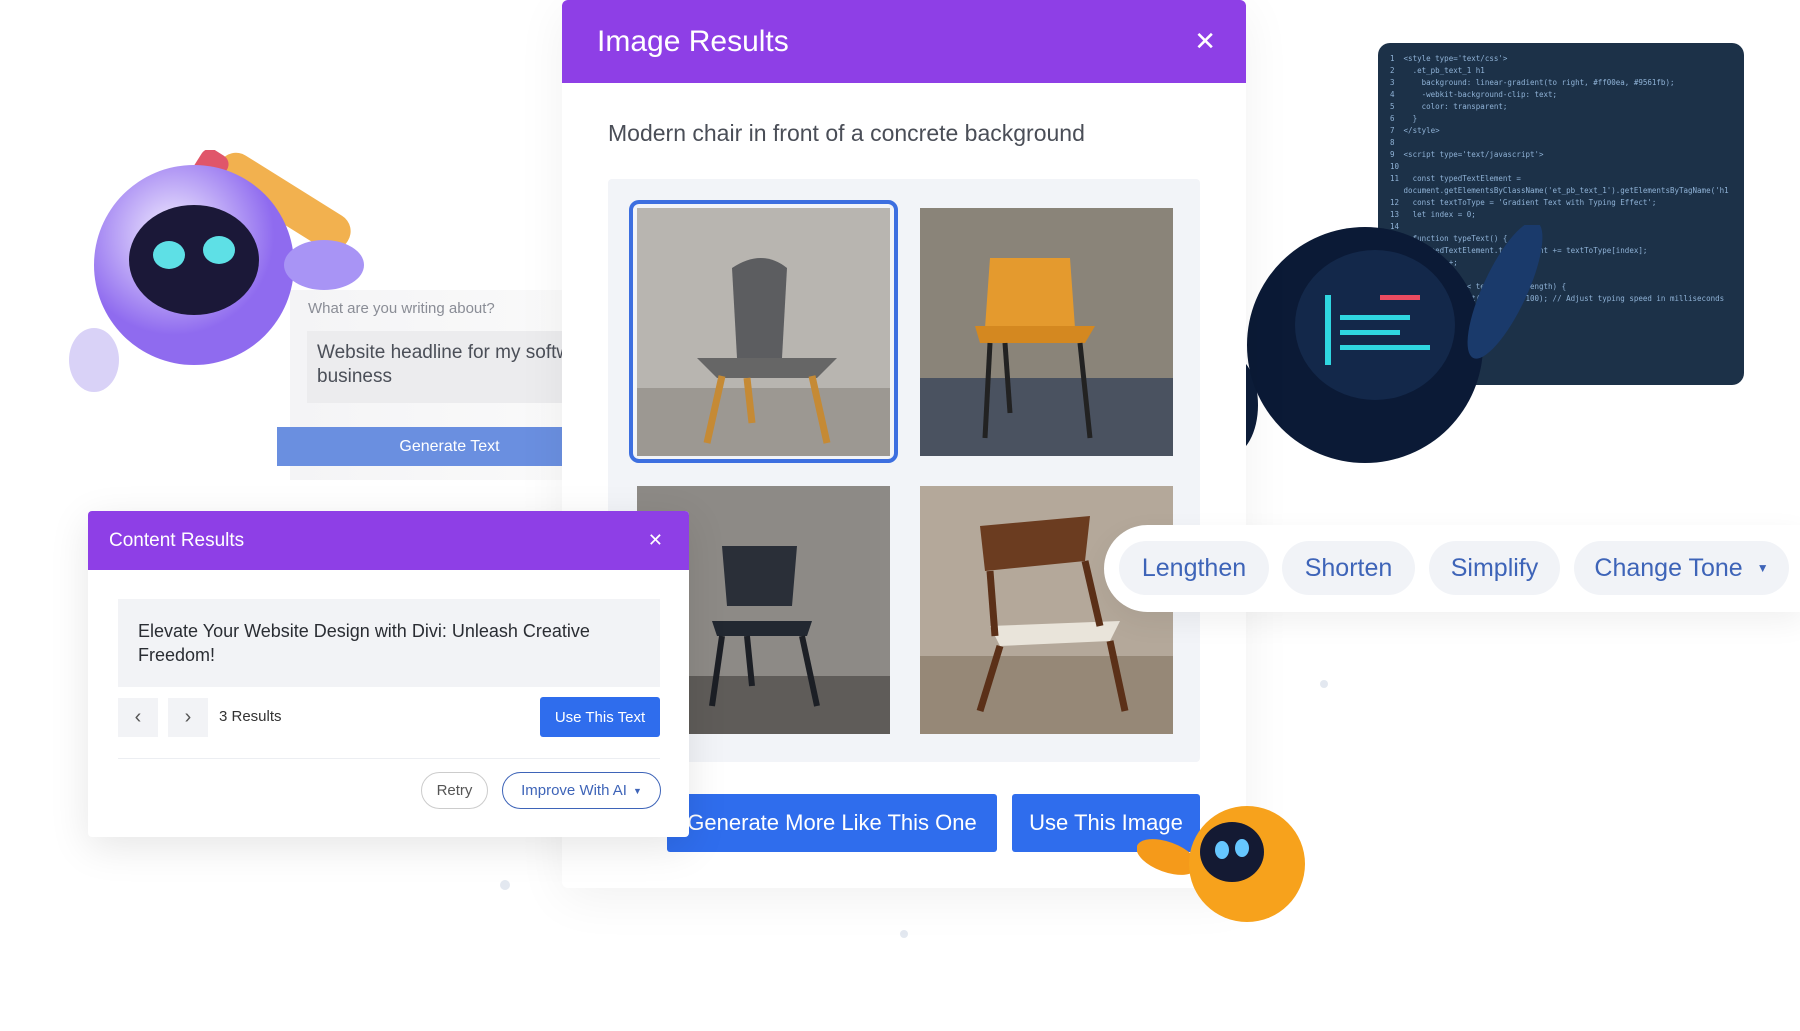 This screenshot has height=1031, width=1800. What do you see at coordinates (1467, 154) in the screenshot?
I see `code-line: 9 <script type='text/javascript'>` at bounding box center [1467, 154].